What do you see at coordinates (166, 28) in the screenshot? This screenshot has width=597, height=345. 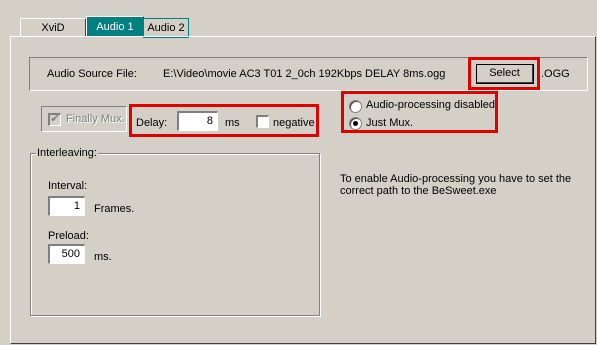 I see `tab-audio-2: Audio 2` at bounding box center [166, 28].